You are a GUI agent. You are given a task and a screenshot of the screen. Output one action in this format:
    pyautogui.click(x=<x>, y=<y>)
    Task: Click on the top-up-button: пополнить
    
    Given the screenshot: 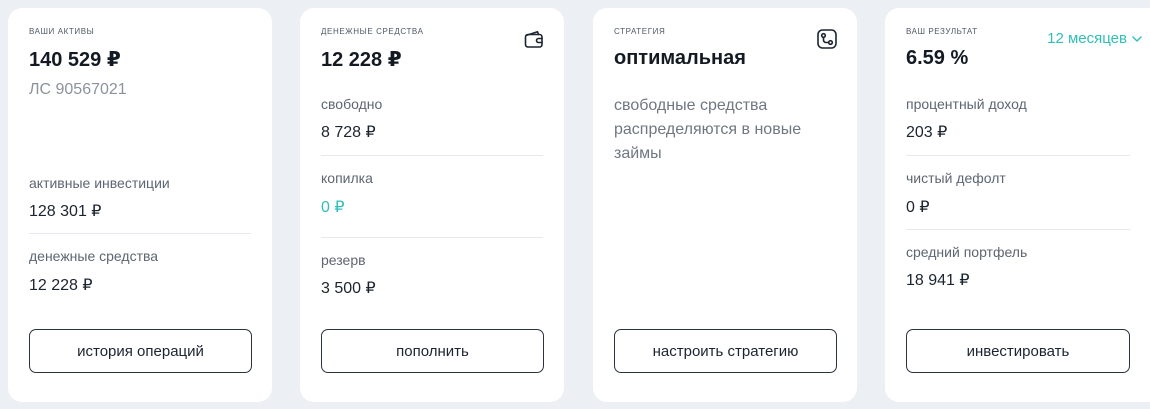 What is the action you would take?
    pyautogui.click(x=432, y=351)
    